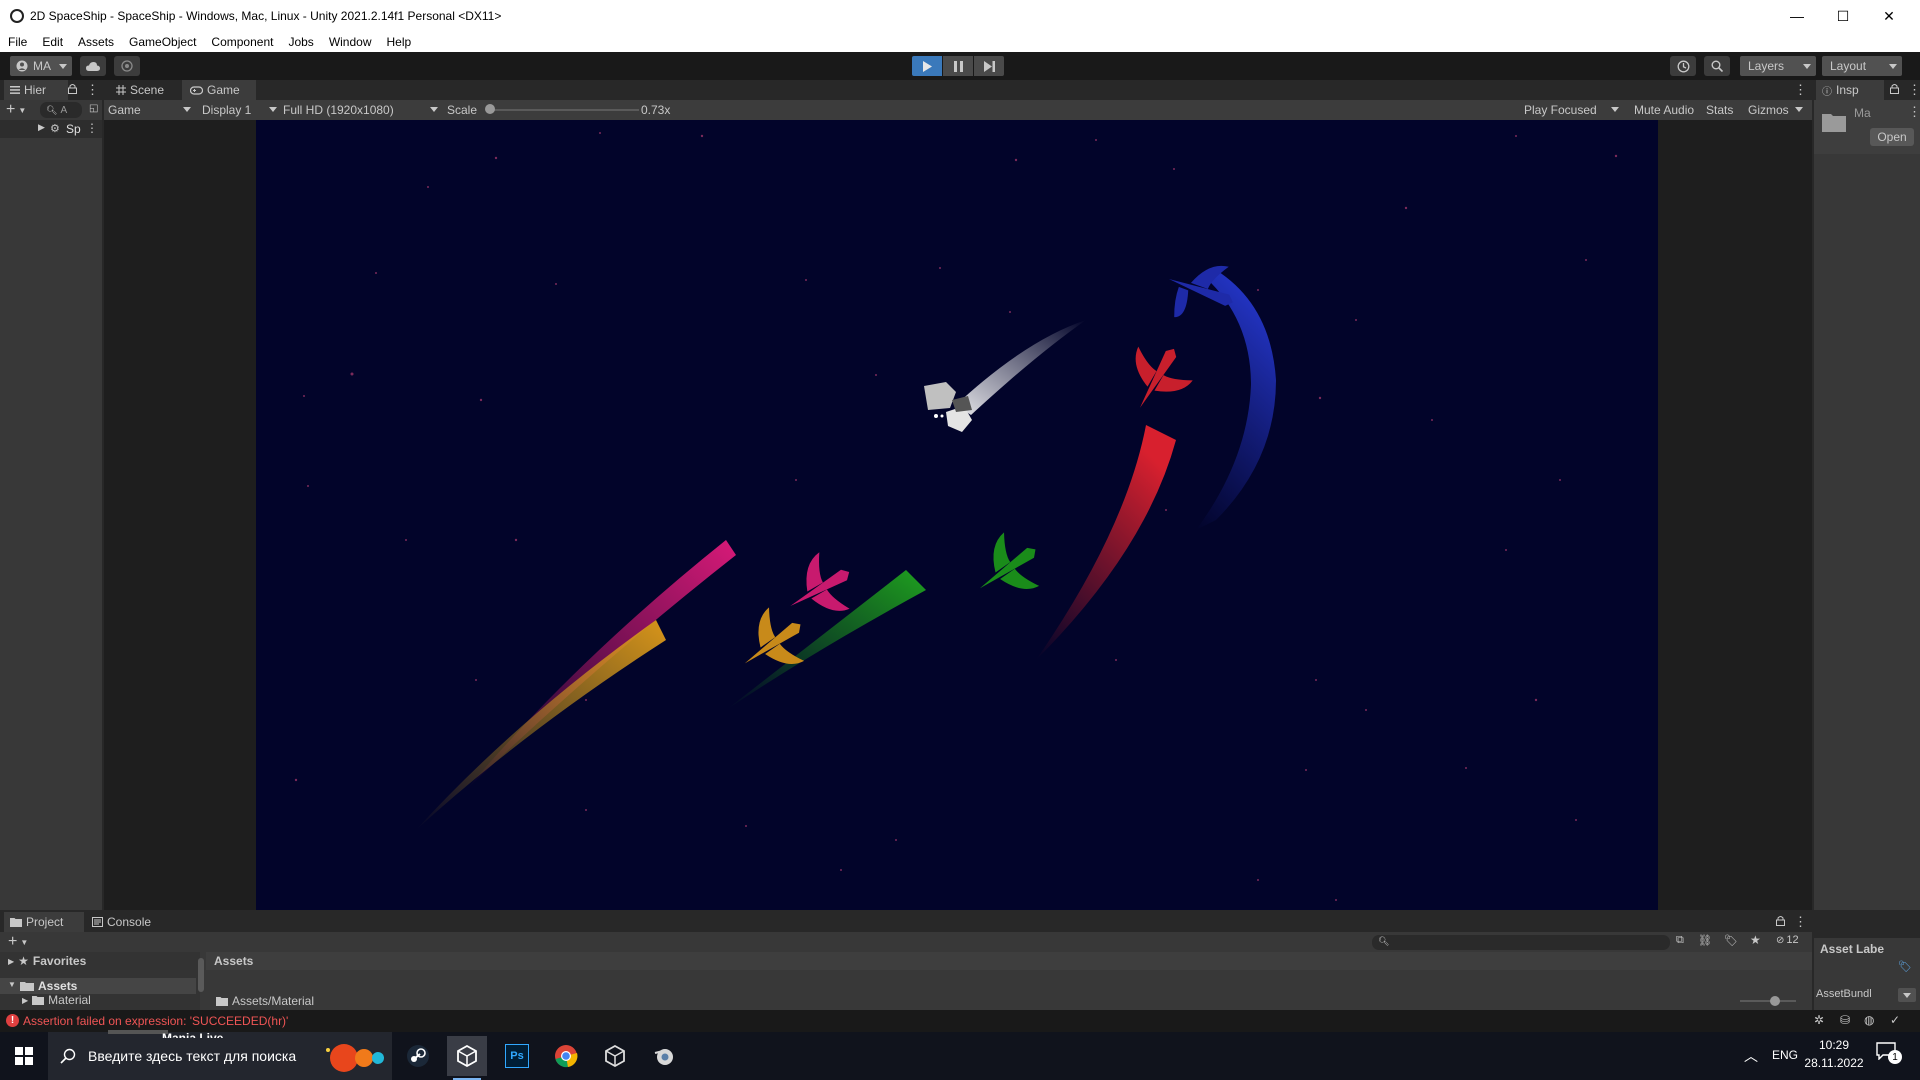 The image size is (1920, 1080). What do you see at coordinates (1905, 966) in the screenshot?
I see `tag-icon: 🏷︎` at bounding box center [1905, 966].